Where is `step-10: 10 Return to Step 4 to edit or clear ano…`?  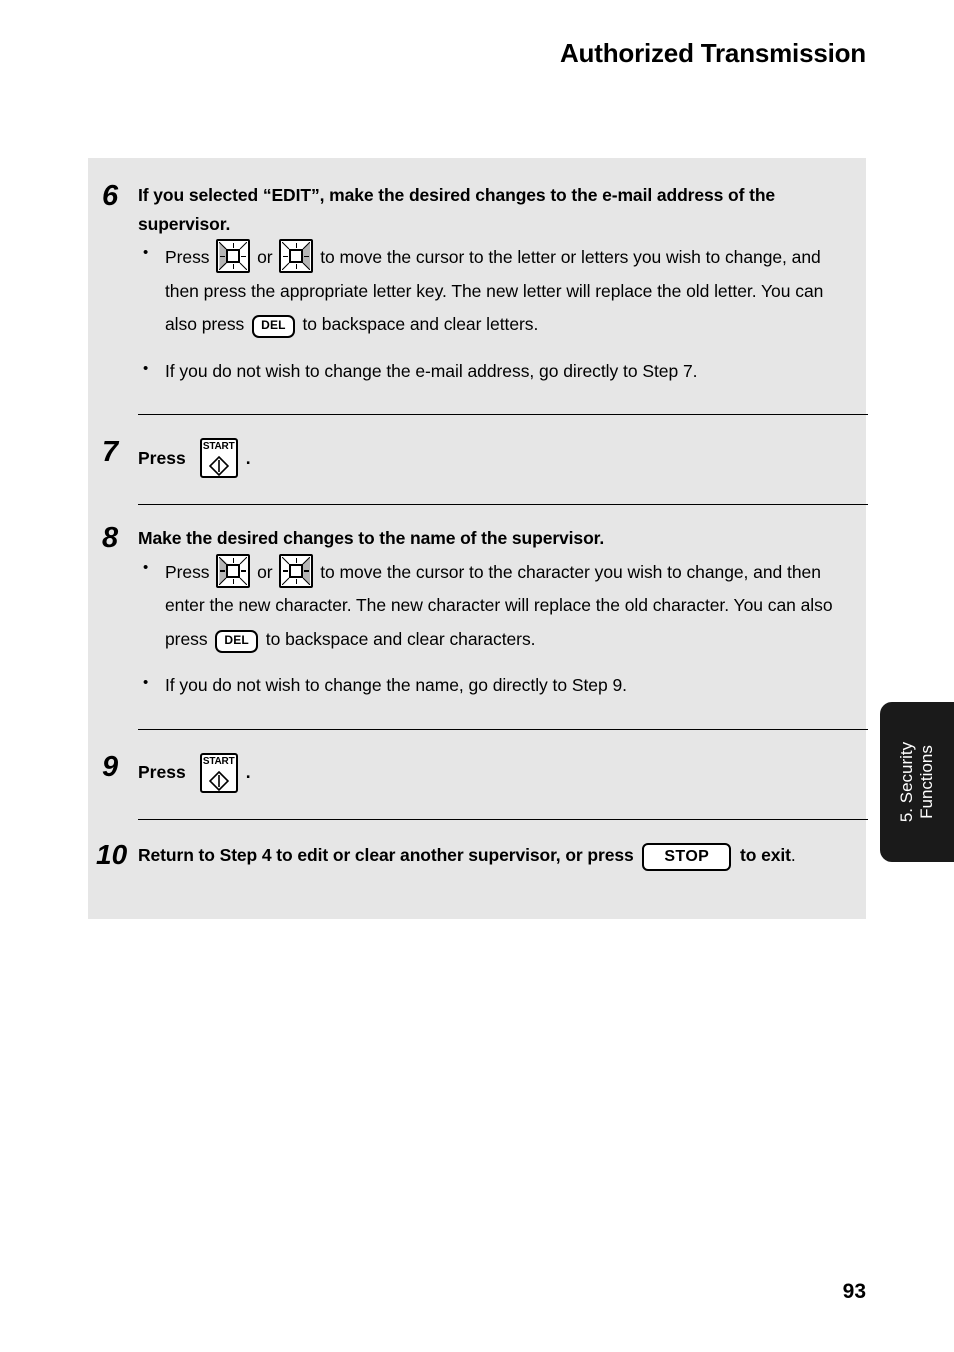 step-10: 10 Return to Step 4 to edit or clear ano… is located at coordinates (478, 869).